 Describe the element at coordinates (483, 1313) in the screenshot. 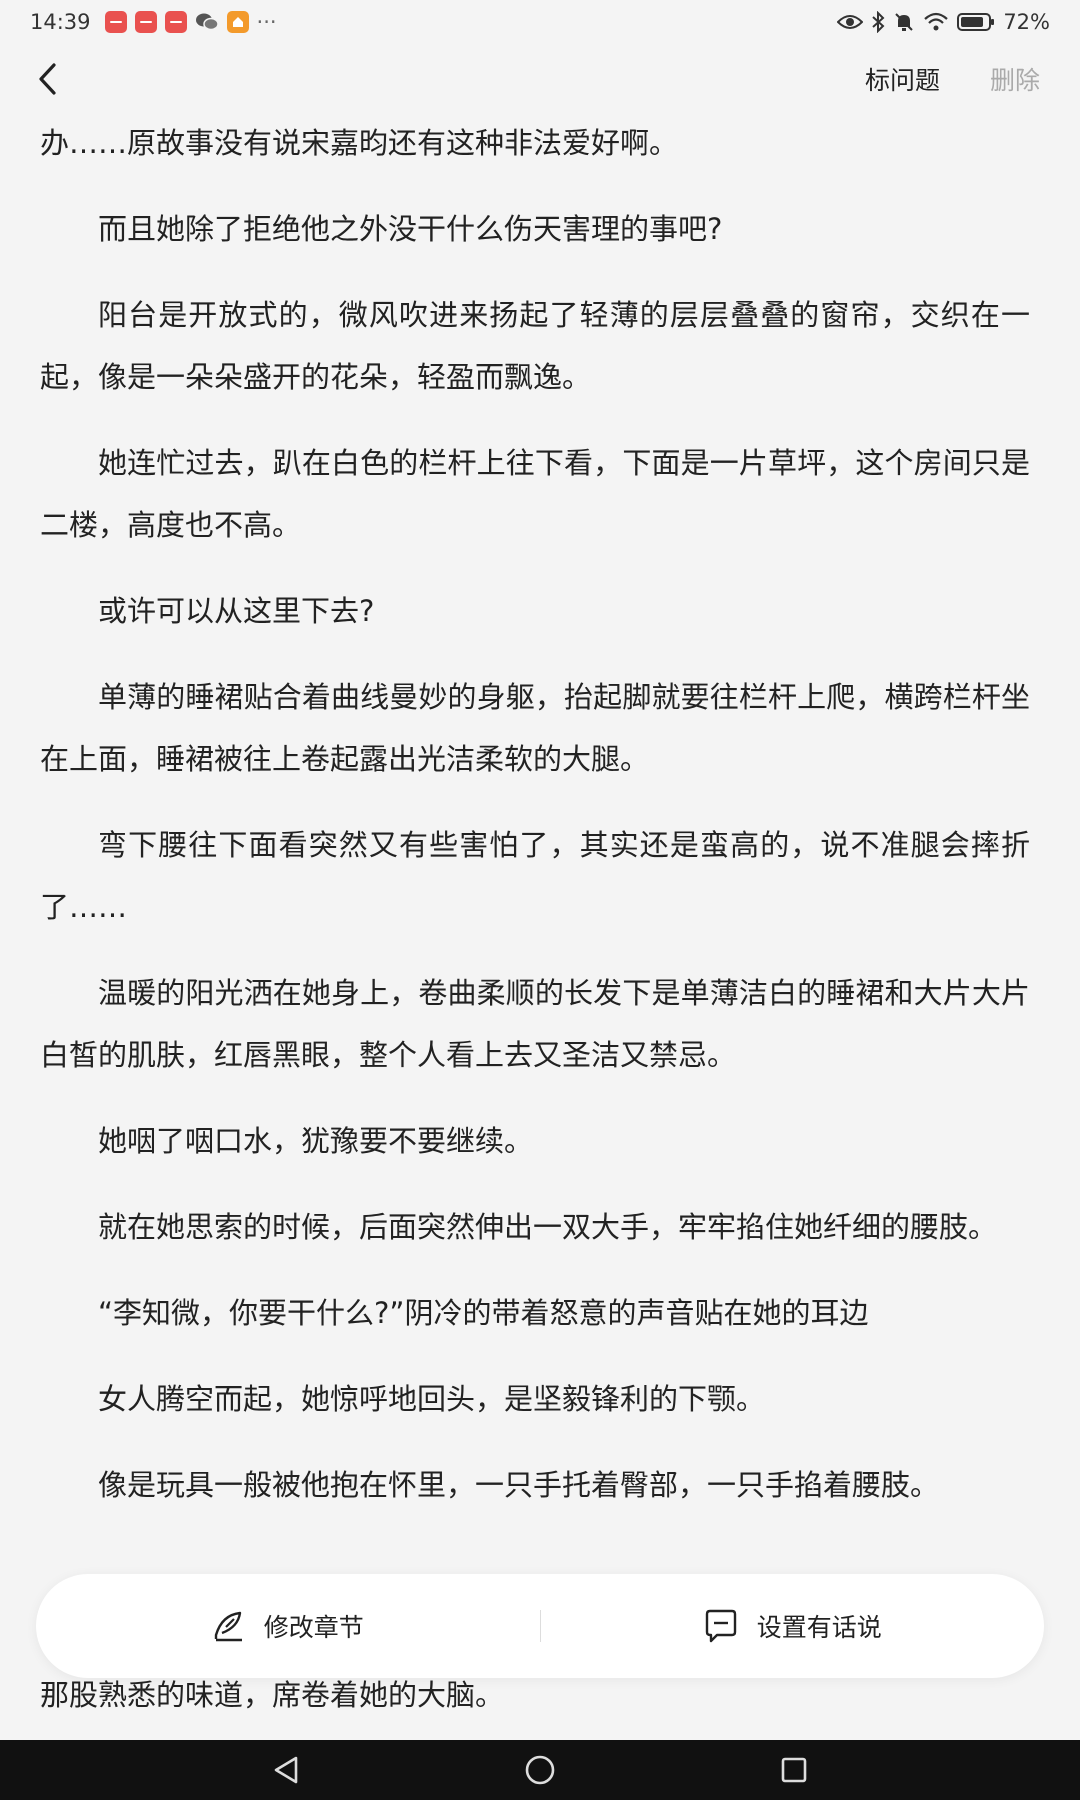

I see `paragraph: “李知微，你要干什么?”阴冷的带着怒意的声音贴在她的耳边` at that location.